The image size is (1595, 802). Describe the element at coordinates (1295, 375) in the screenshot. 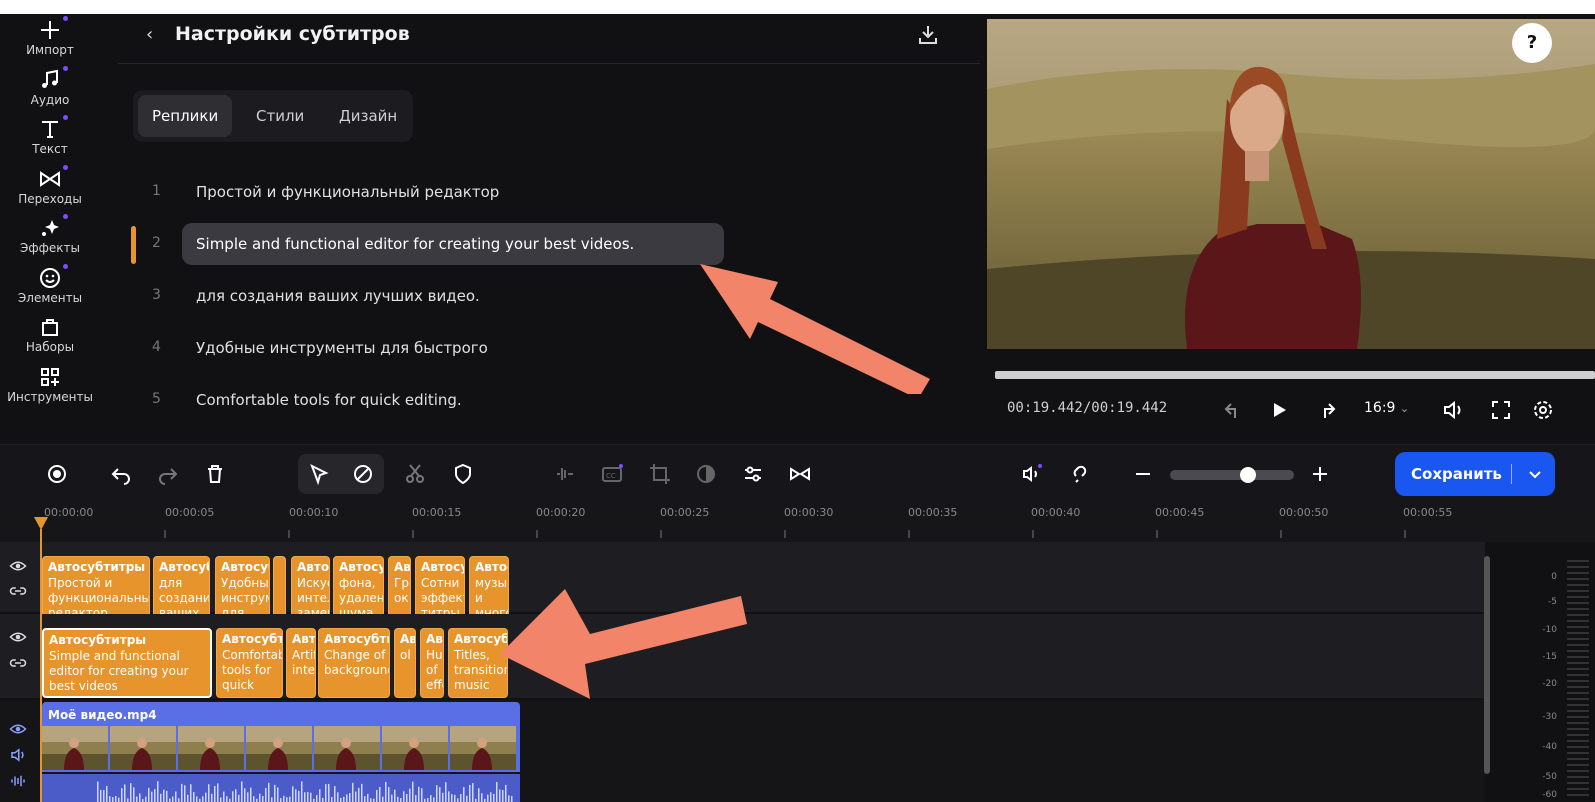

I see `playback-progress-bar` at that location.